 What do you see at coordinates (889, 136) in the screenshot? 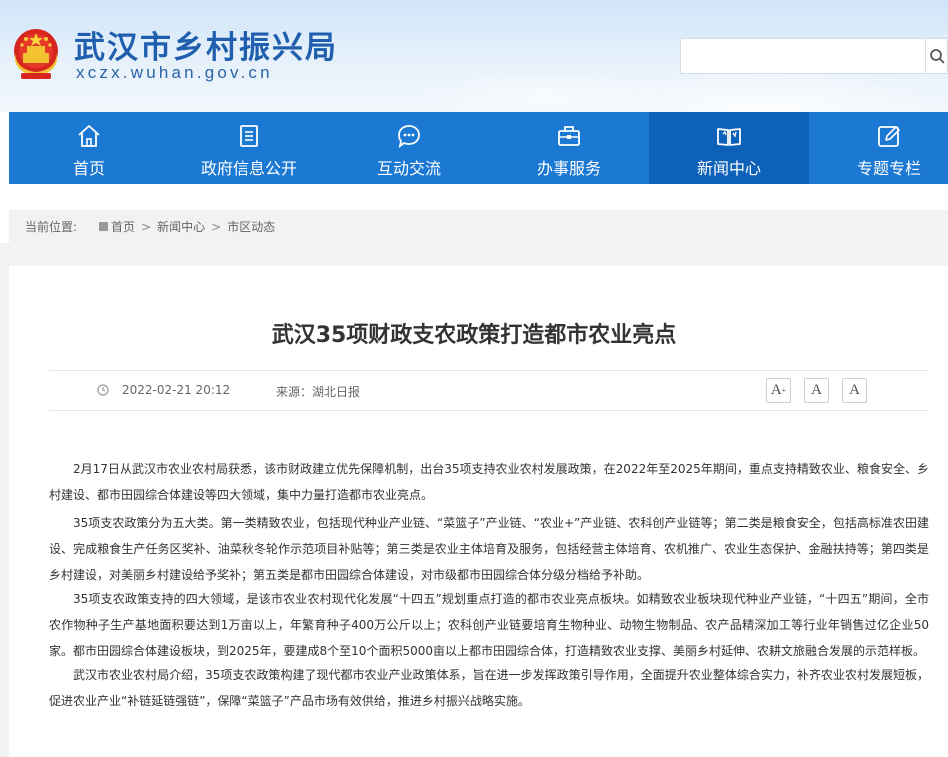
I see `edit-icon` at bounding box center [889, 136].